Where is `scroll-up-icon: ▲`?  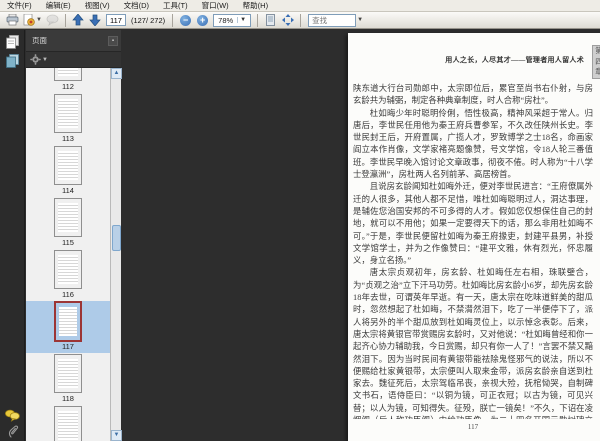
scroll-up-icon: ▲ is located at coordinates (116, 73).